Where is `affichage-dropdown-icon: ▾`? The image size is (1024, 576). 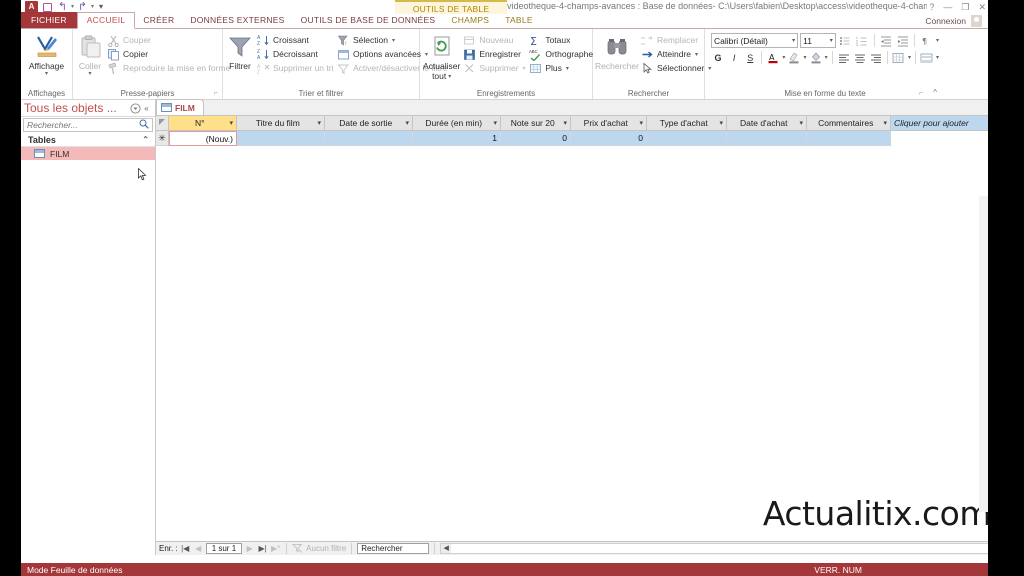
affichage-dropdown-icon: ▾ is located at coordinates (46, 74).